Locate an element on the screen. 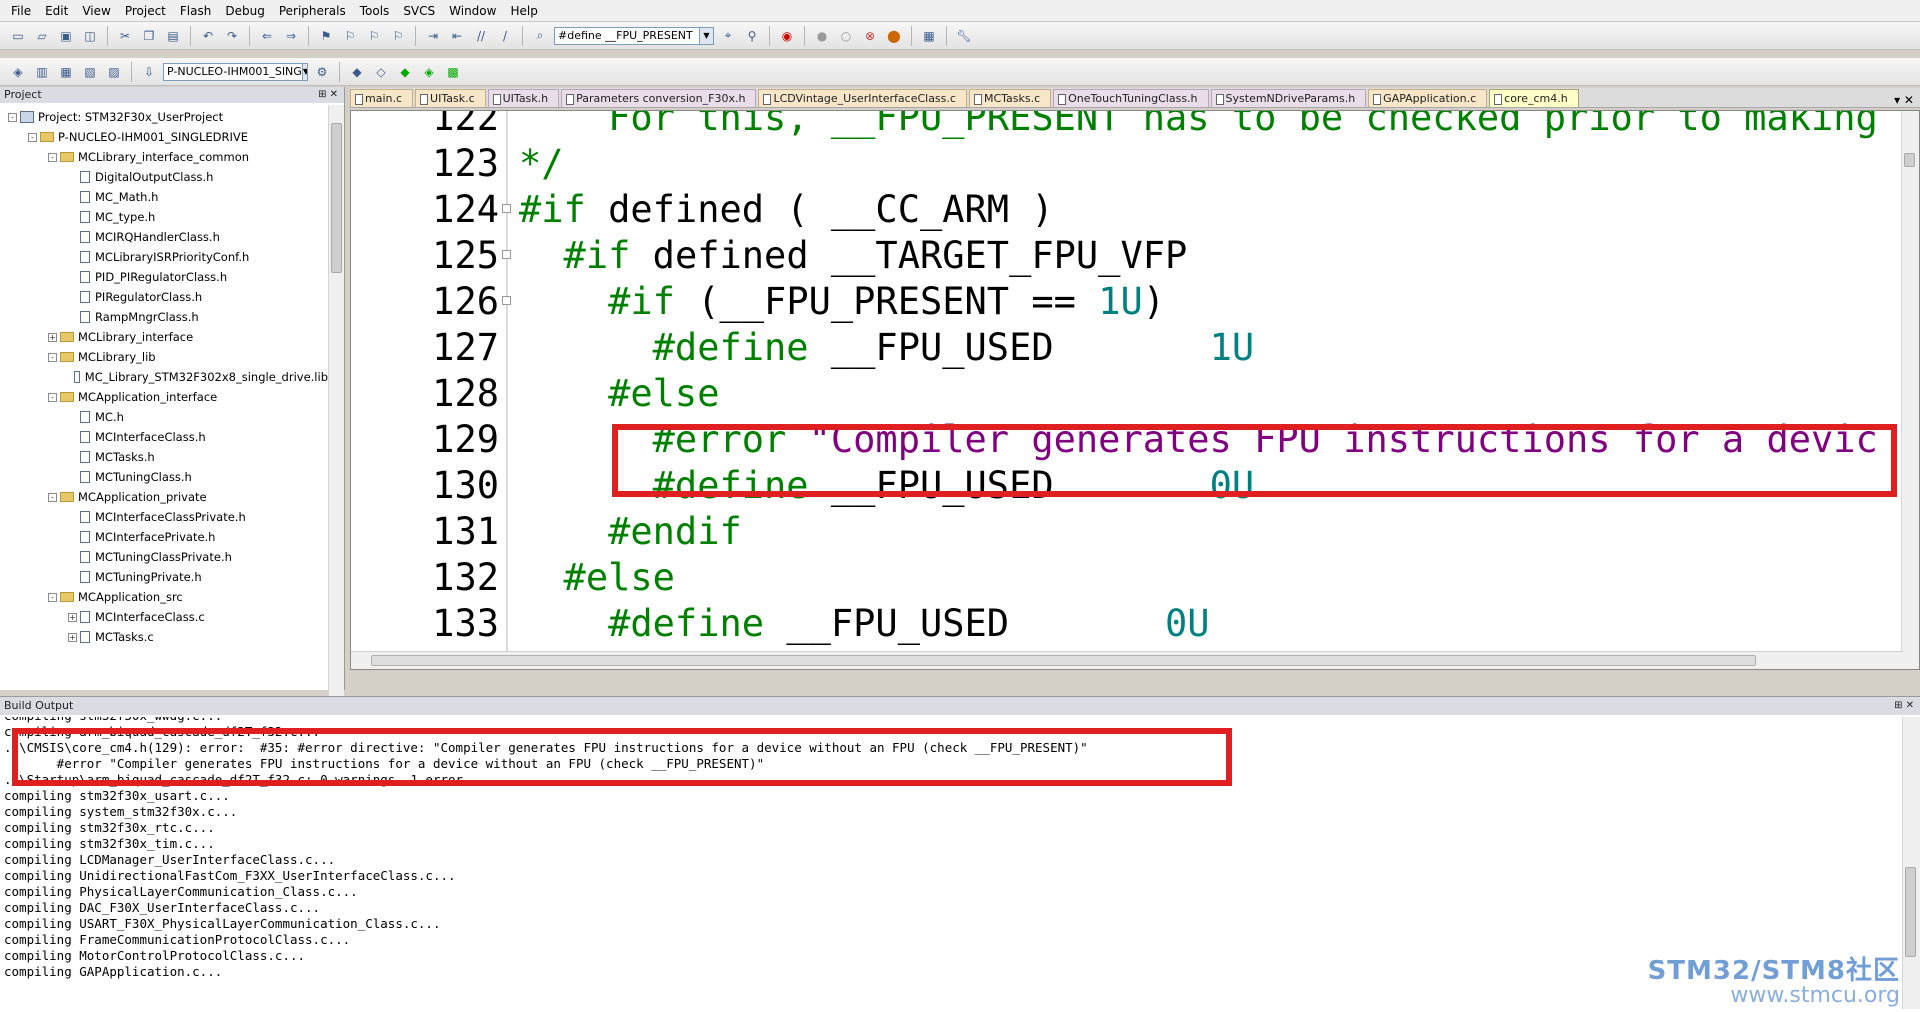 The height and width of the screenshot is (1012, 1920). tree-item: - MCLibrary_interface_common is located at coordinates (164, 157).